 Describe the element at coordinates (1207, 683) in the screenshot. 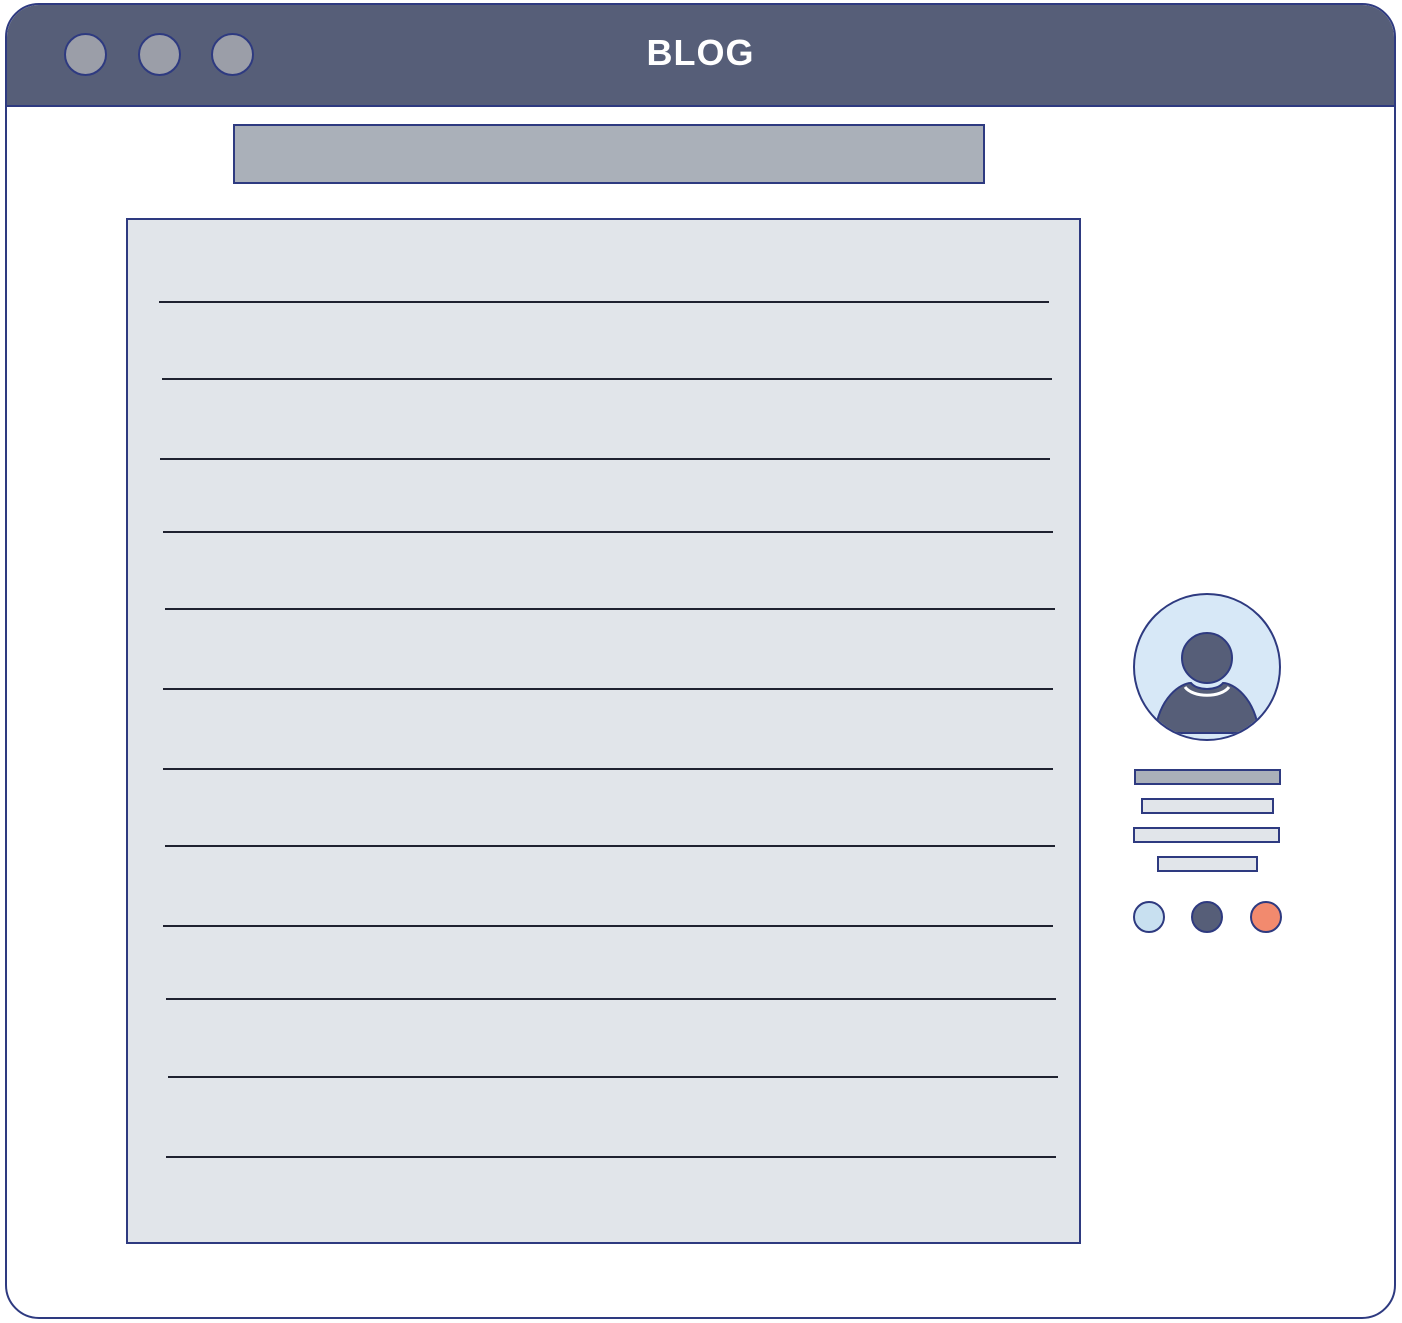

I see `user-avatar-icon` at that location.